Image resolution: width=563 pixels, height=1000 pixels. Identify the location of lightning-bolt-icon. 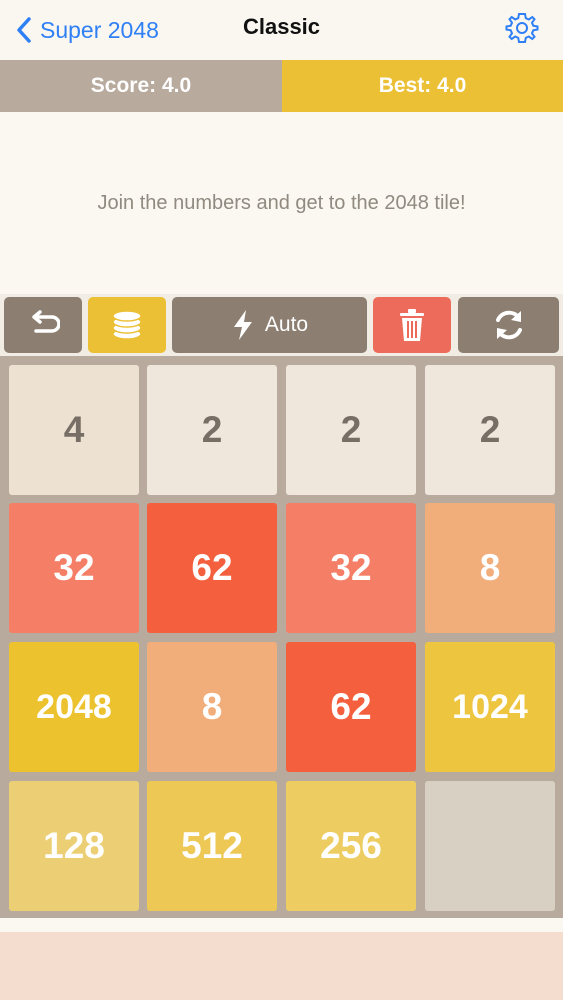
(242, 325).